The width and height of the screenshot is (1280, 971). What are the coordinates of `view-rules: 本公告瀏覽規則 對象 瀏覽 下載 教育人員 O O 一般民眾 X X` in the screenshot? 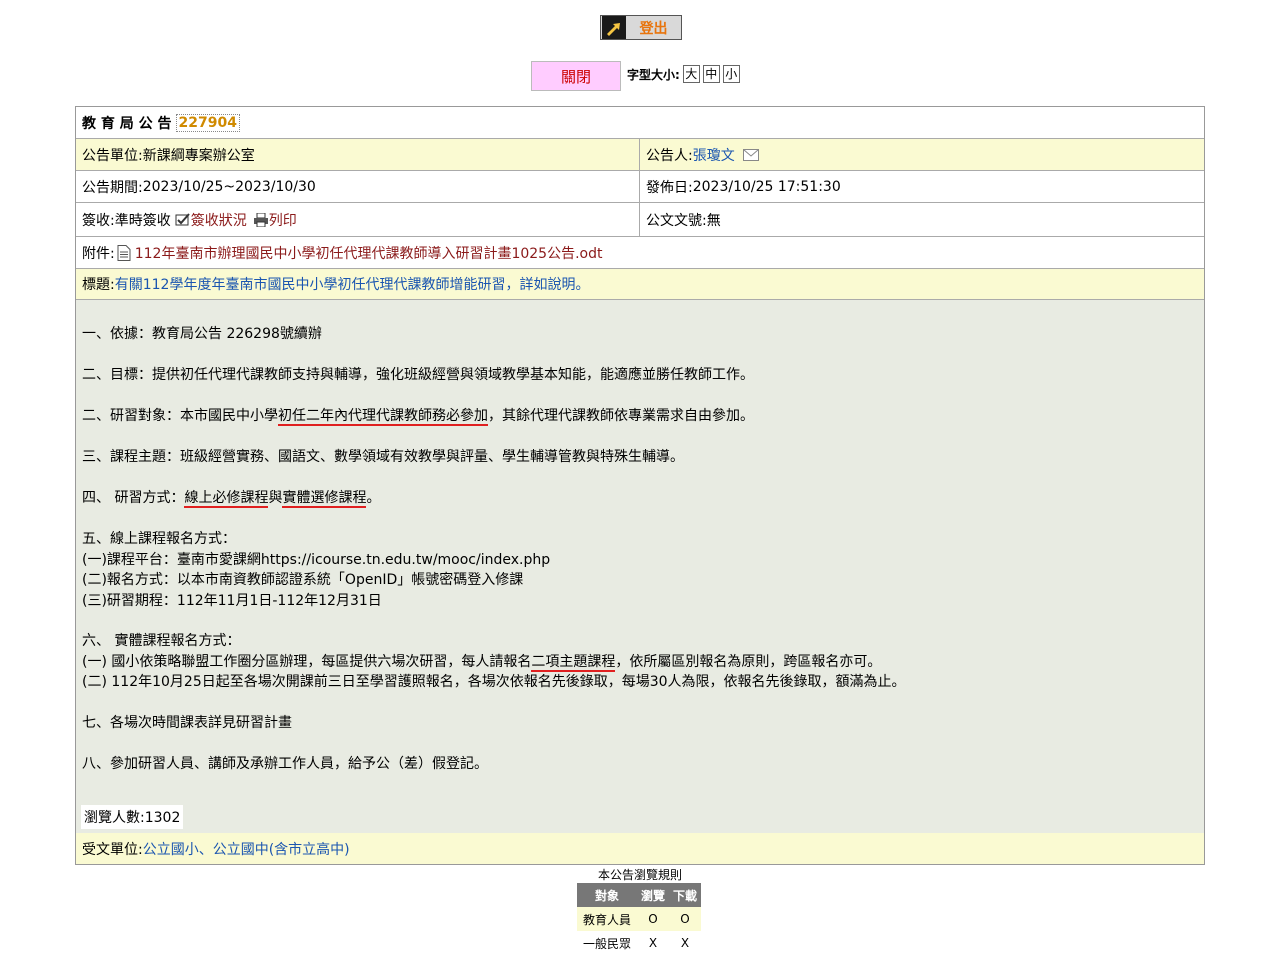 It's located at (640, 910).